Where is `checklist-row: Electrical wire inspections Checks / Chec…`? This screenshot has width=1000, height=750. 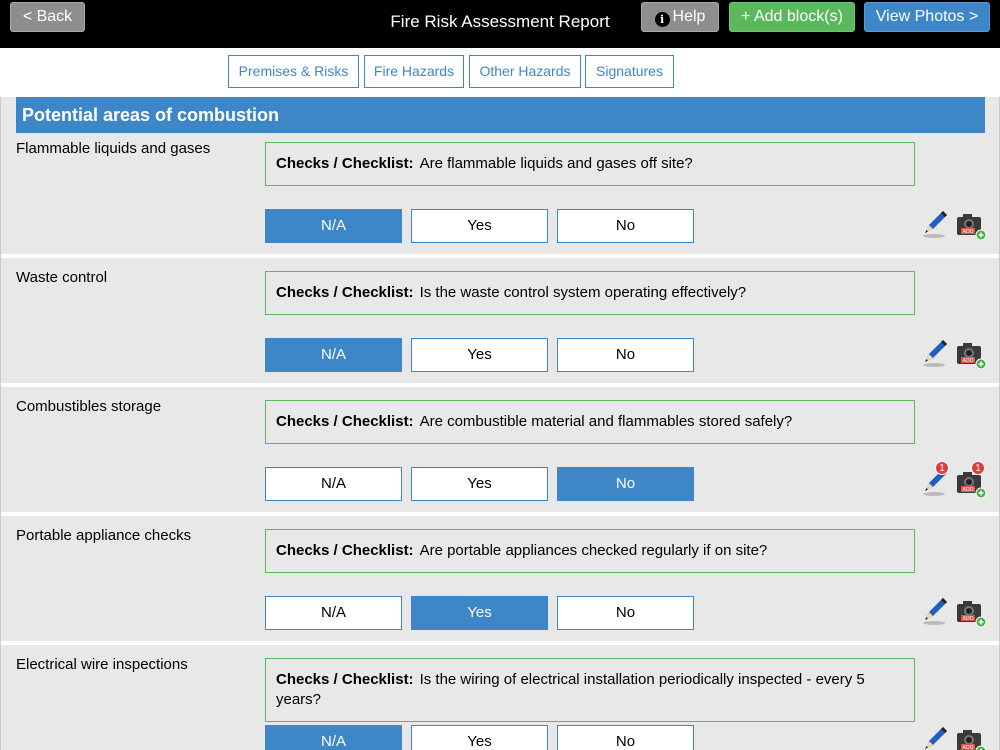
checklist-row: Electrical wire inspections Checks / Chec… is located at coordinates (500, 699).